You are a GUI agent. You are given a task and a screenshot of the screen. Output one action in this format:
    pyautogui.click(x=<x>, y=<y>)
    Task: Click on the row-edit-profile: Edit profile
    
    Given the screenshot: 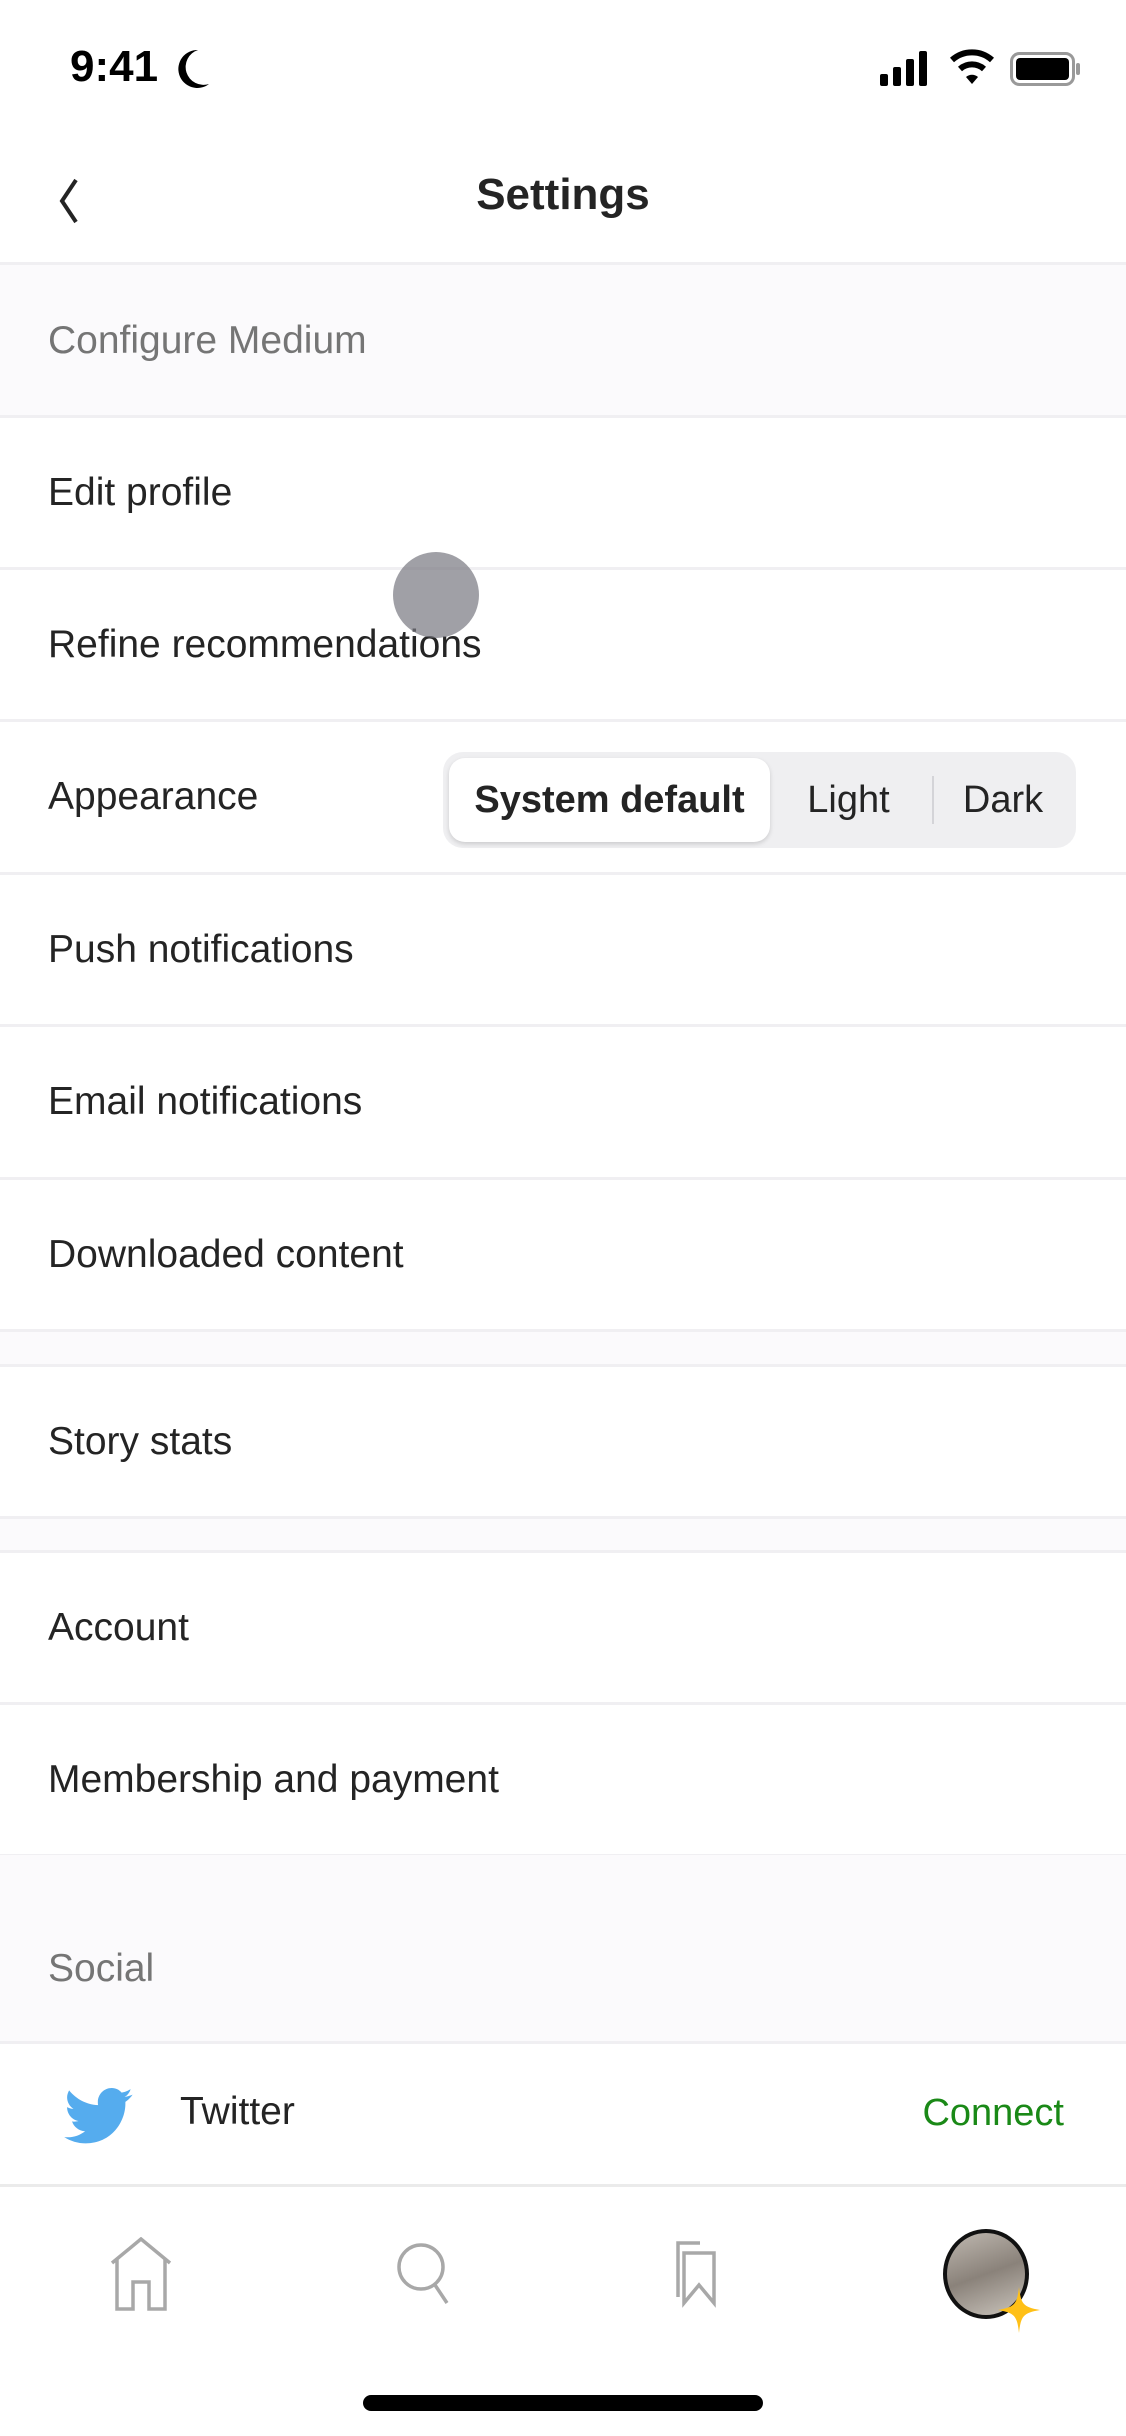 What is the action you would take?
    pyautogui.click(x=563, y=494)
    